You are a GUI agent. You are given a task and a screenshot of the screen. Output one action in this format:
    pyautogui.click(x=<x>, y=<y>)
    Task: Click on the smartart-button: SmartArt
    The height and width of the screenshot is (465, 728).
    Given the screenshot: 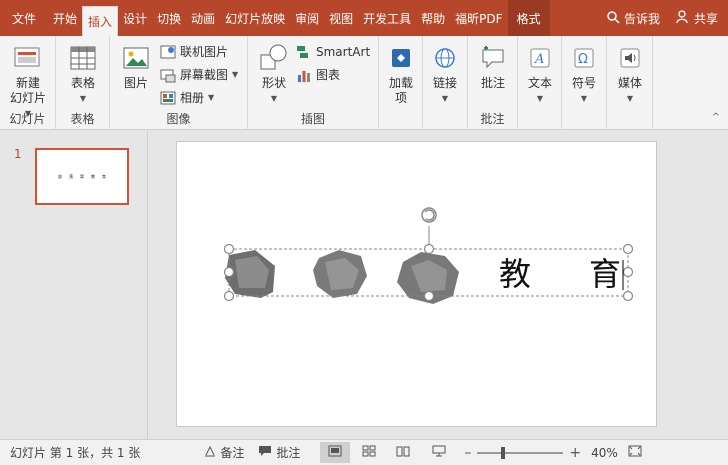 What is the action you would take?
    pyautogui.click(x=333, y=52)
    